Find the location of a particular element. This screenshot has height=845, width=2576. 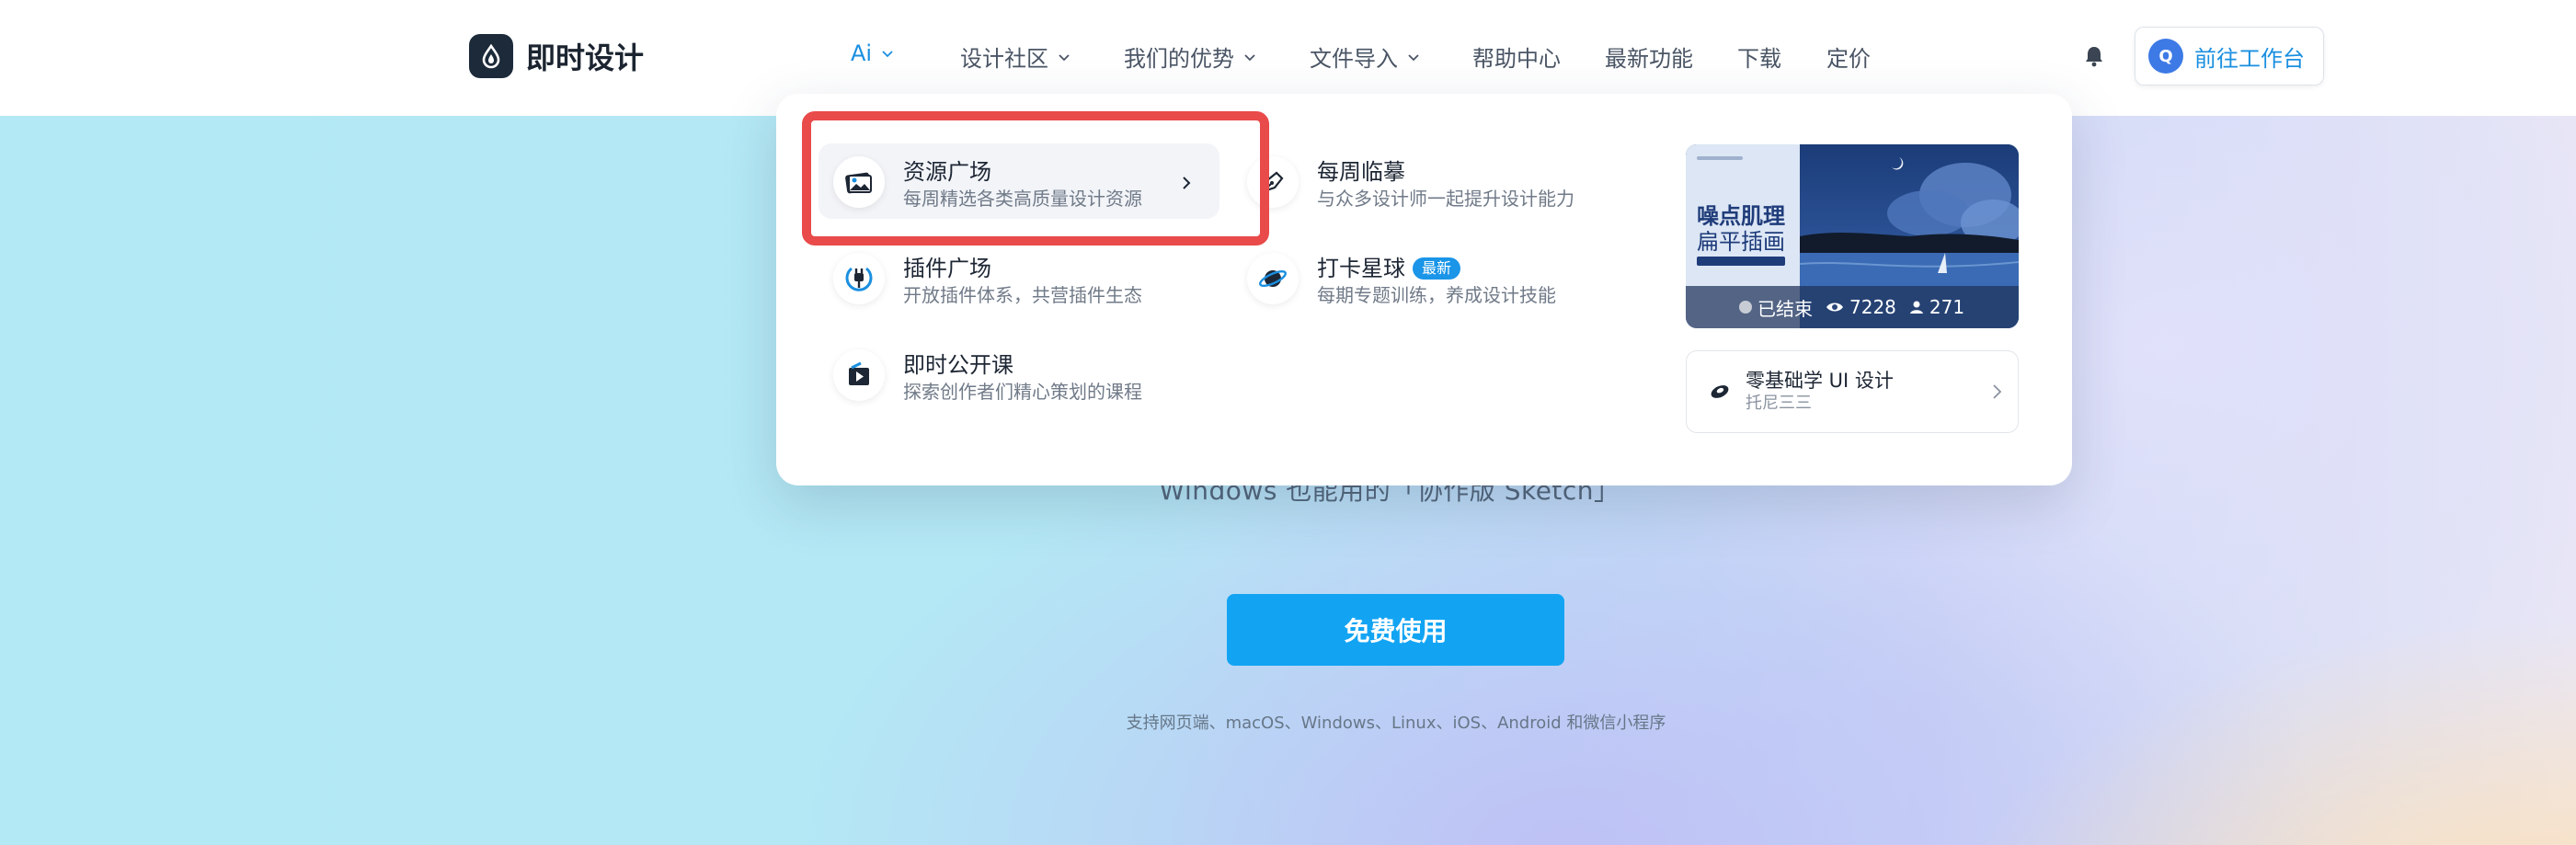

nav-pricing: 定价 is located at coordinates (1848, 56).